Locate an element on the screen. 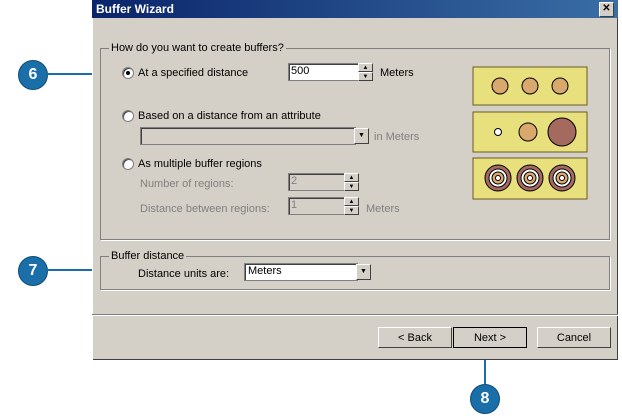 The image size is (622, 418). distance-spinner: ▲ ▼ is located at coordinates (365, 72).